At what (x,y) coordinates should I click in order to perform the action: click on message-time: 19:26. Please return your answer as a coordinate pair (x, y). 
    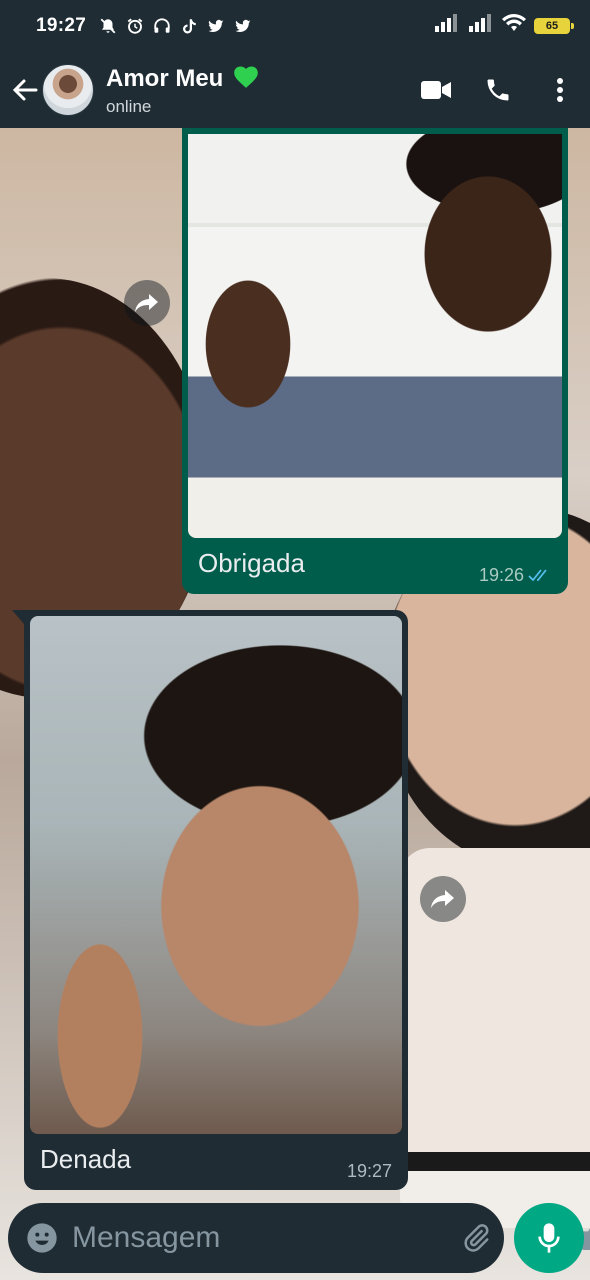
    Looking at the image, I should click on (501, 575).